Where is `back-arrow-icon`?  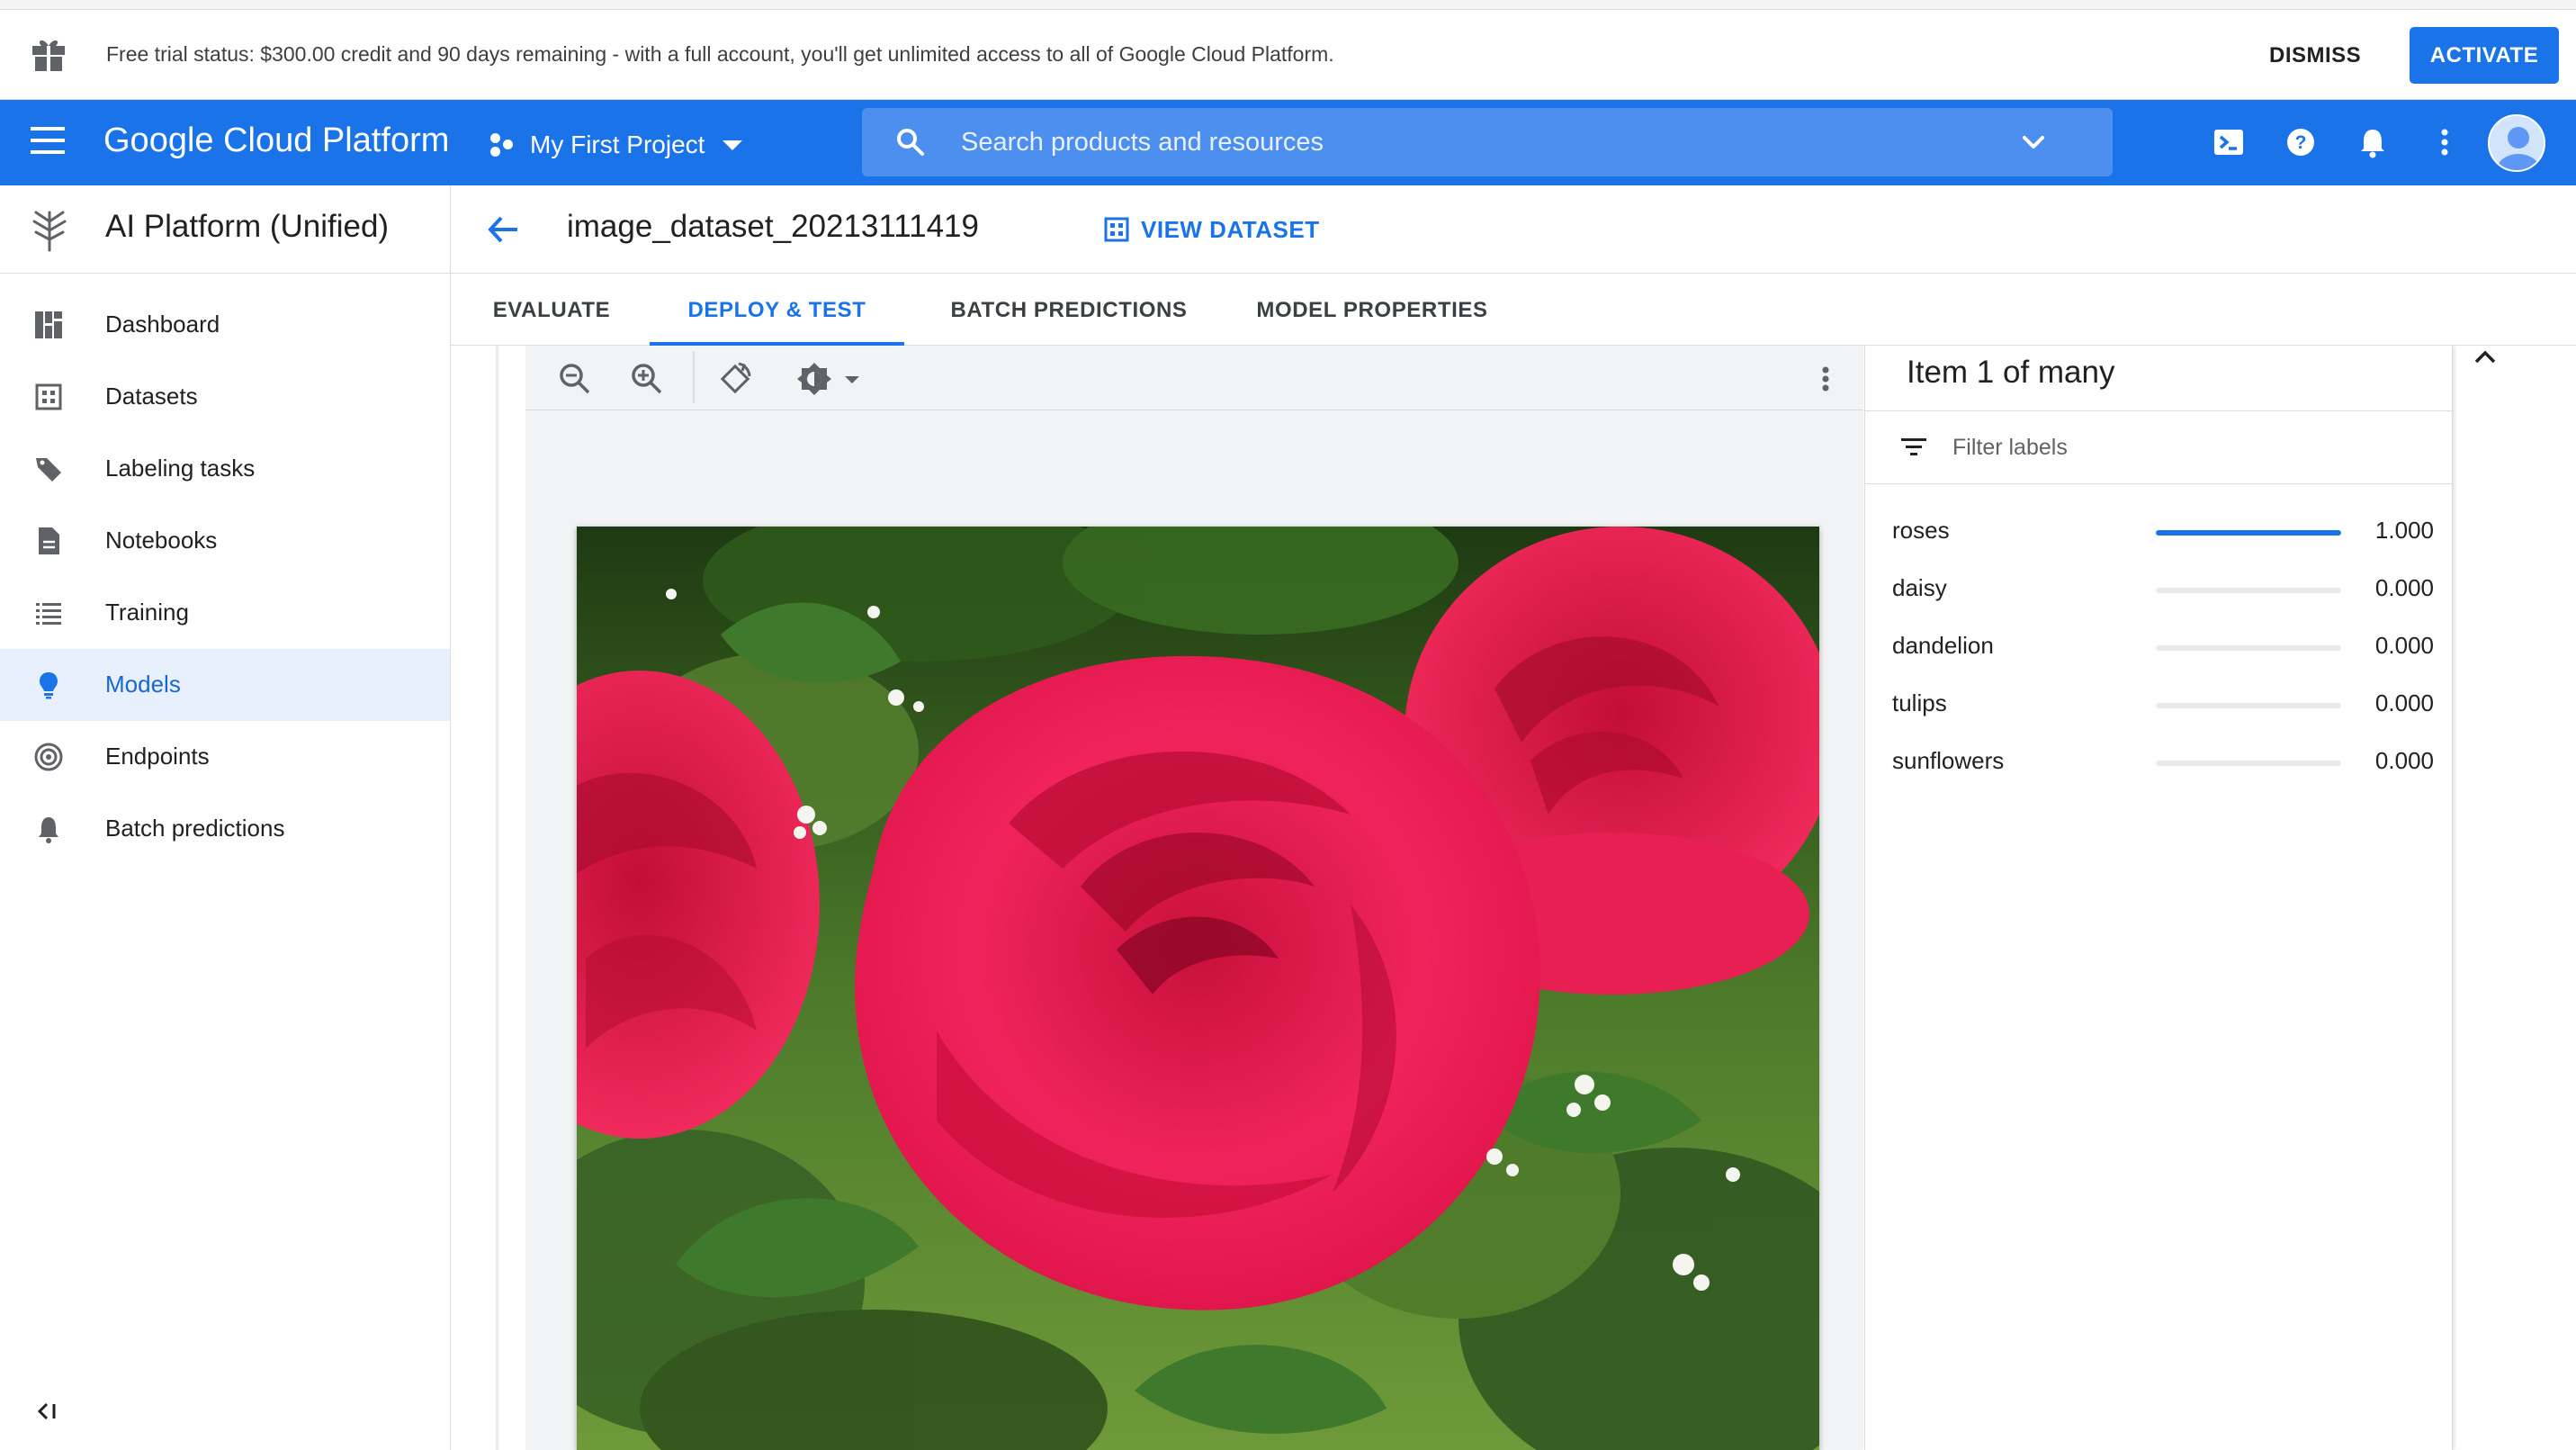
back-arrow-icon is located at coordinates (503, 230).